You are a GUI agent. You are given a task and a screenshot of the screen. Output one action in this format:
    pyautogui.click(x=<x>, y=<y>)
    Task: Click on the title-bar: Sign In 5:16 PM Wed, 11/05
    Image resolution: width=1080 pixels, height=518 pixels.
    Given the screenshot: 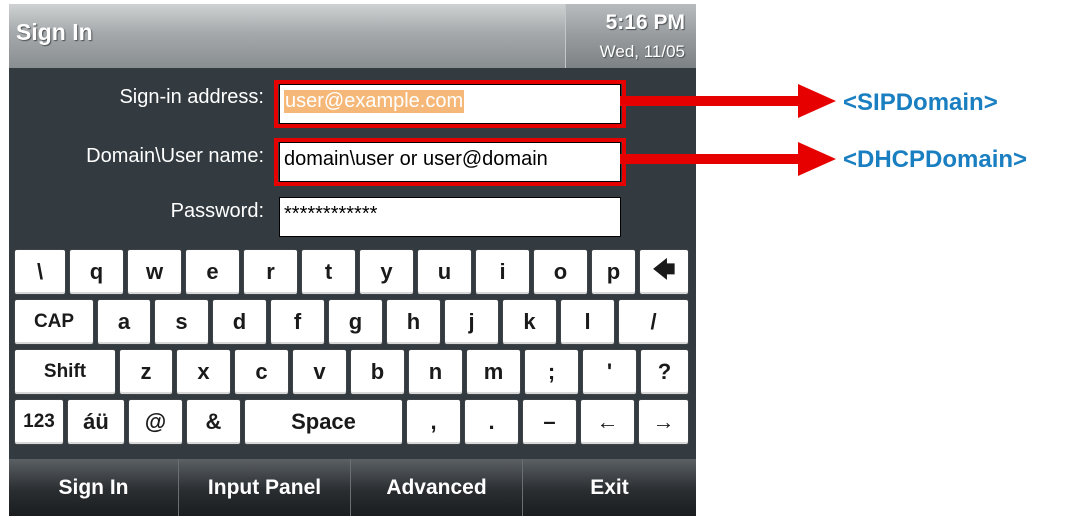 What is the action you would take?
    pyautogui.click(x=352, y=36)
    